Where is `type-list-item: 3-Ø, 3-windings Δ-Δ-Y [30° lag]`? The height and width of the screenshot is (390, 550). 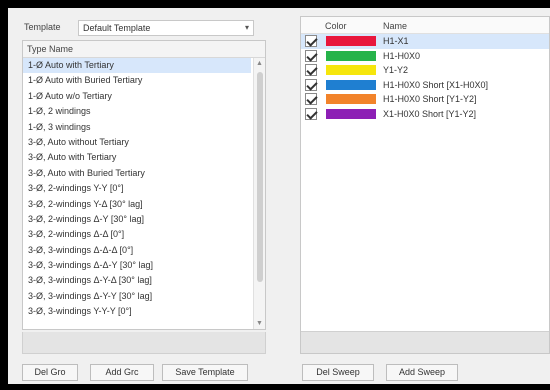 type-list-item: 3-Ø, 3-windings Δ-Δ-Y [30° lag] is located at coordinates (137, 265).